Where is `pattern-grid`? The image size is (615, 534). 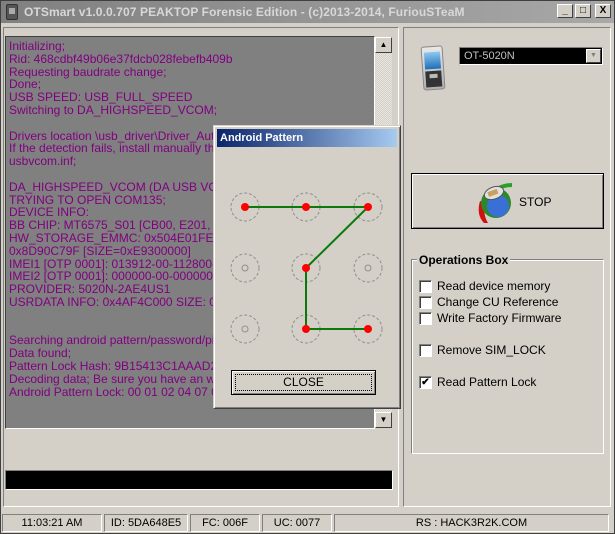 pattern-grid is located at coordinates (306, 268).